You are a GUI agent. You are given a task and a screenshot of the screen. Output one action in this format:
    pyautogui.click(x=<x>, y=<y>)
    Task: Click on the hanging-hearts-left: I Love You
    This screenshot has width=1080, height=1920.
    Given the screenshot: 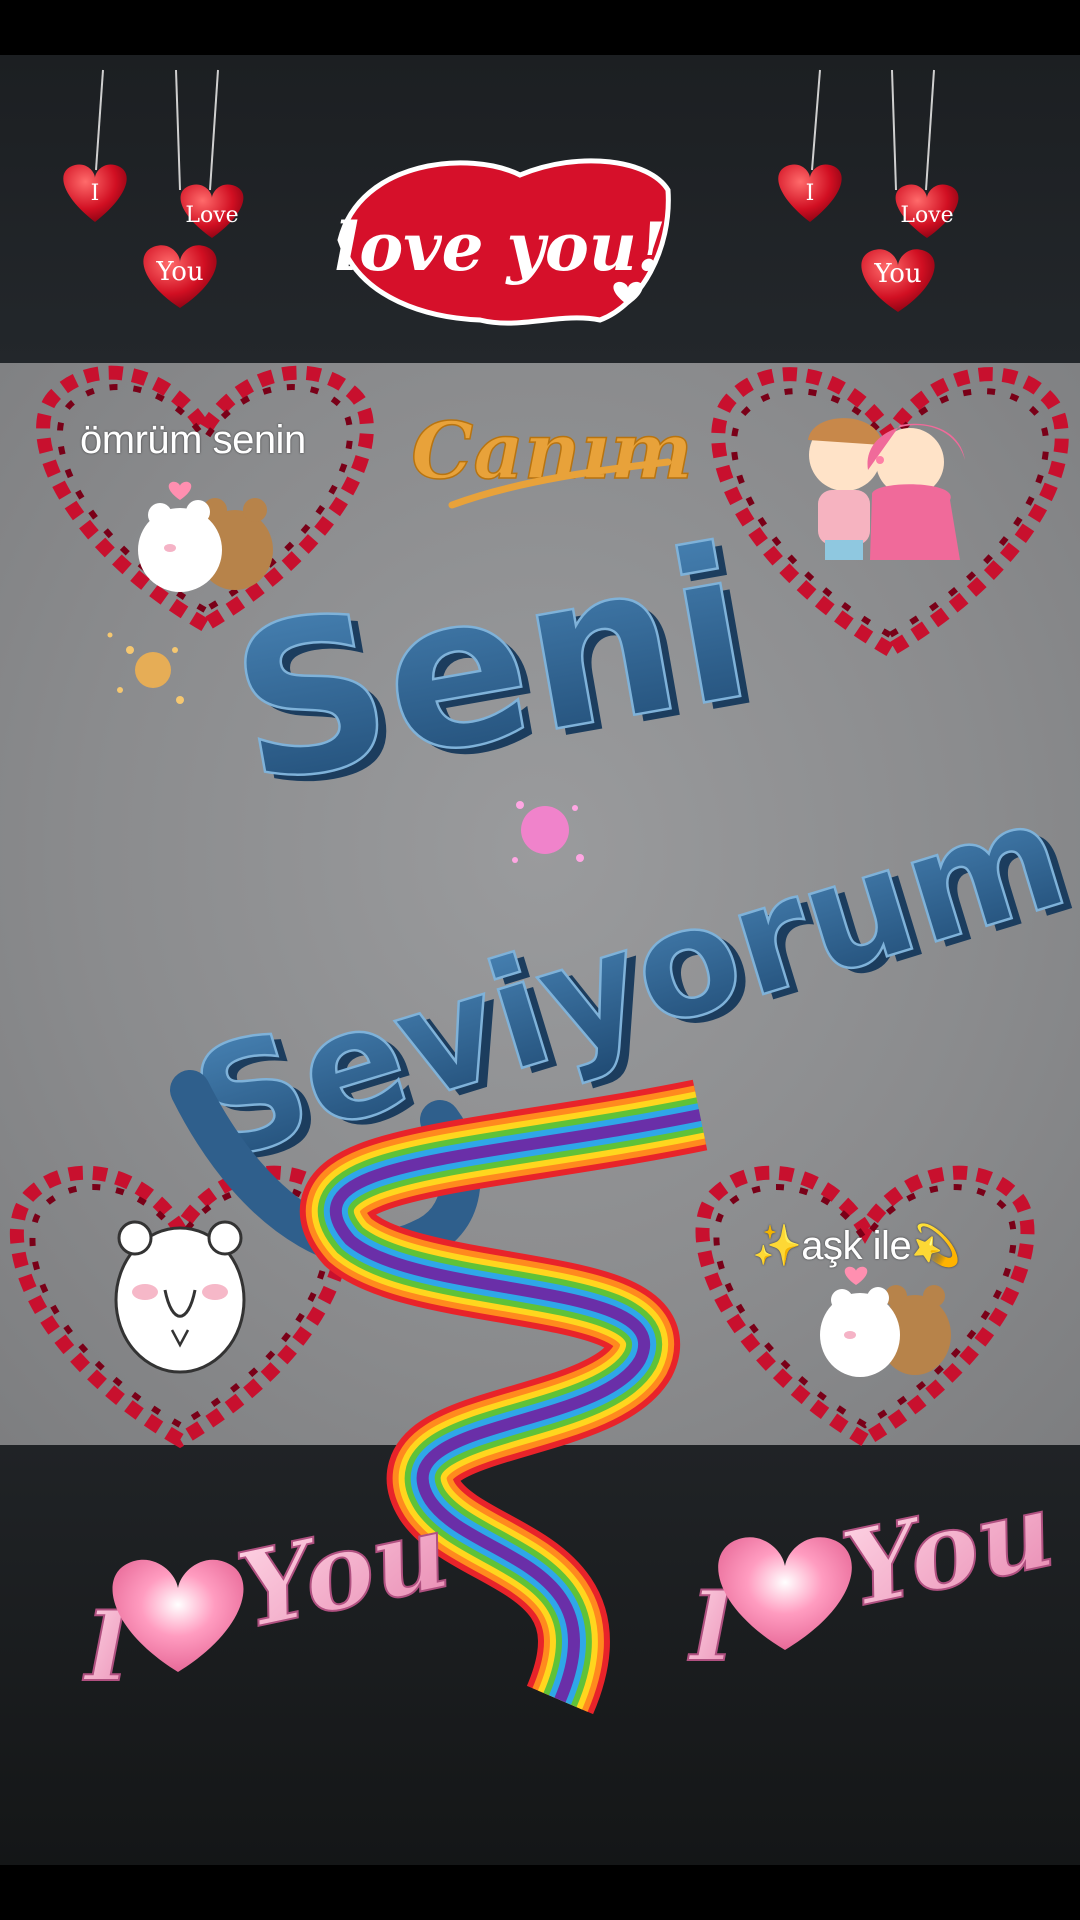 What is the action you would take?
    pyautogui.click(x=153, y=188)
    